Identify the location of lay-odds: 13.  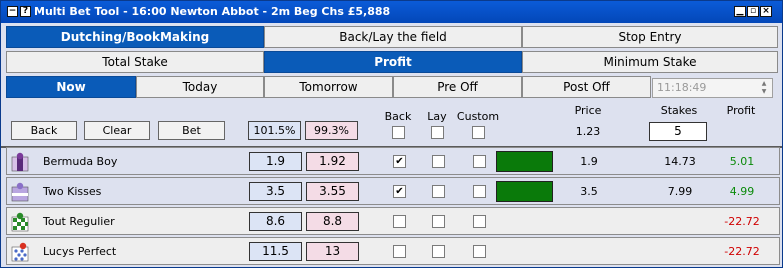
(332, 251).